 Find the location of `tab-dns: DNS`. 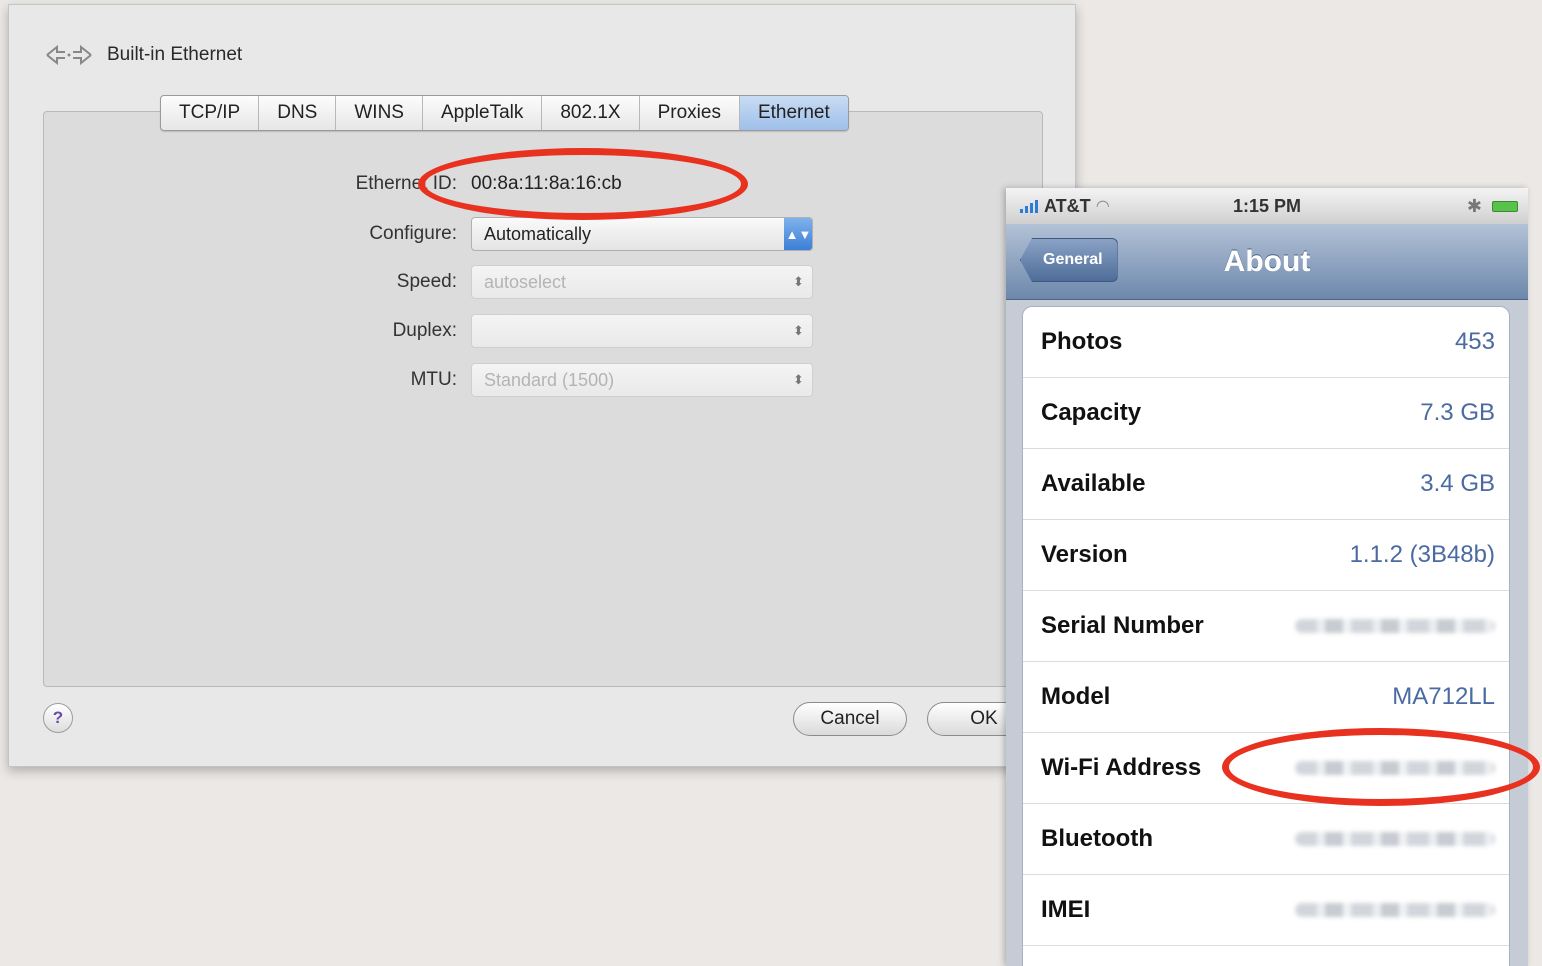

tab-dns: DNS is located at coordinates (298, 113).